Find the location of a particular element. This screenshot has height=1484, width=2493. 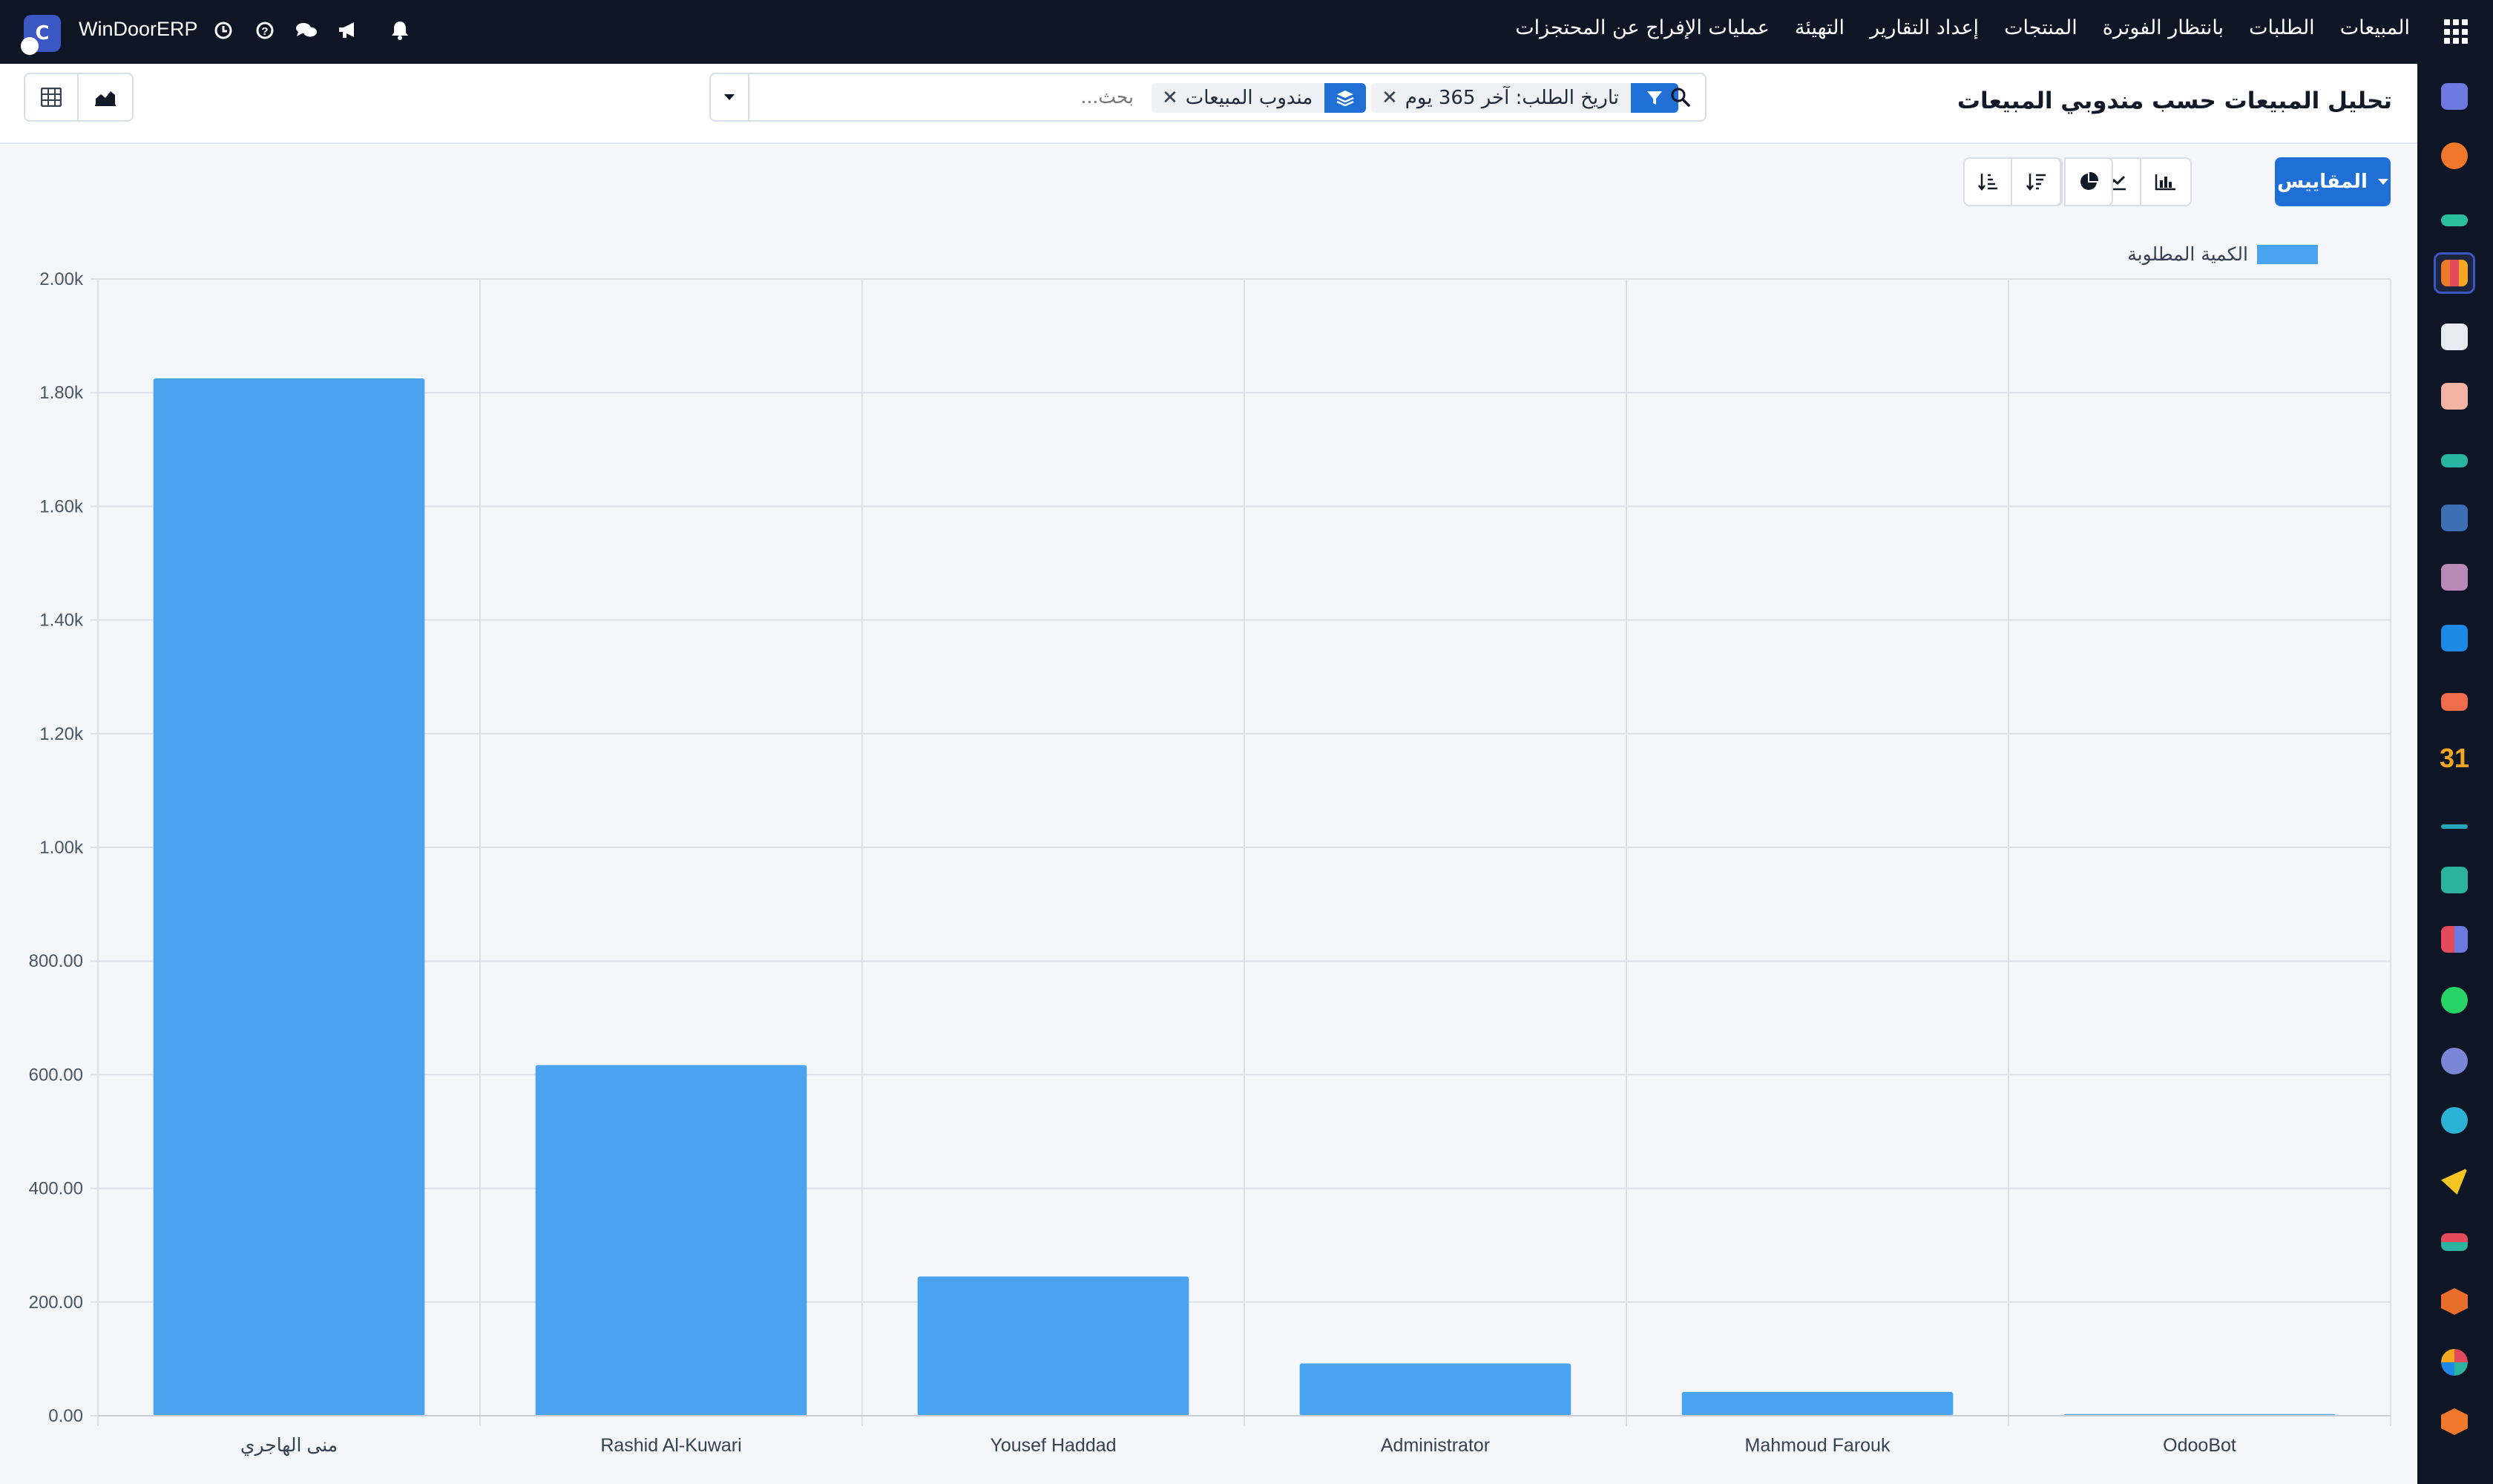

filter-facet: تاريخ الطلب: آخر 365 يوم ✕ is located at coordinates (1525, 98).